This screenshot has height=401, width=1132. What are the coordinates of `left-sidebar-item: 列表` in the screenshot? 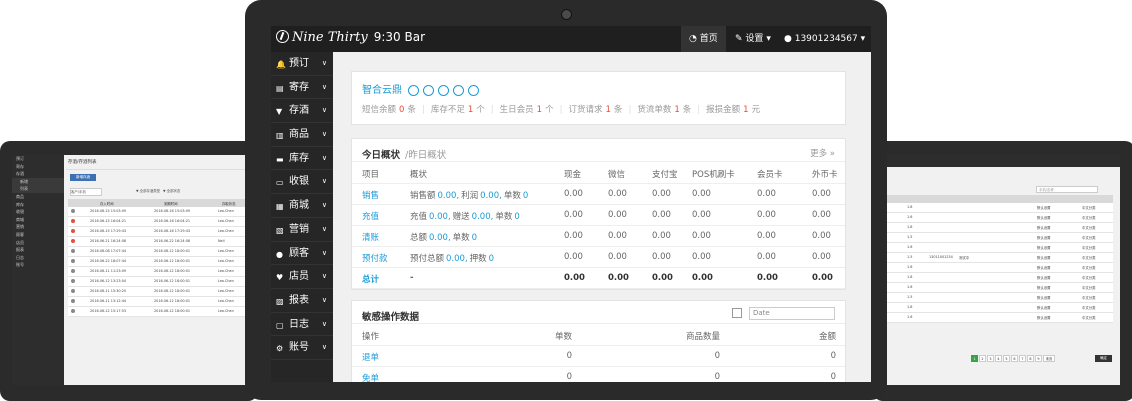 It's located at (38, 189).